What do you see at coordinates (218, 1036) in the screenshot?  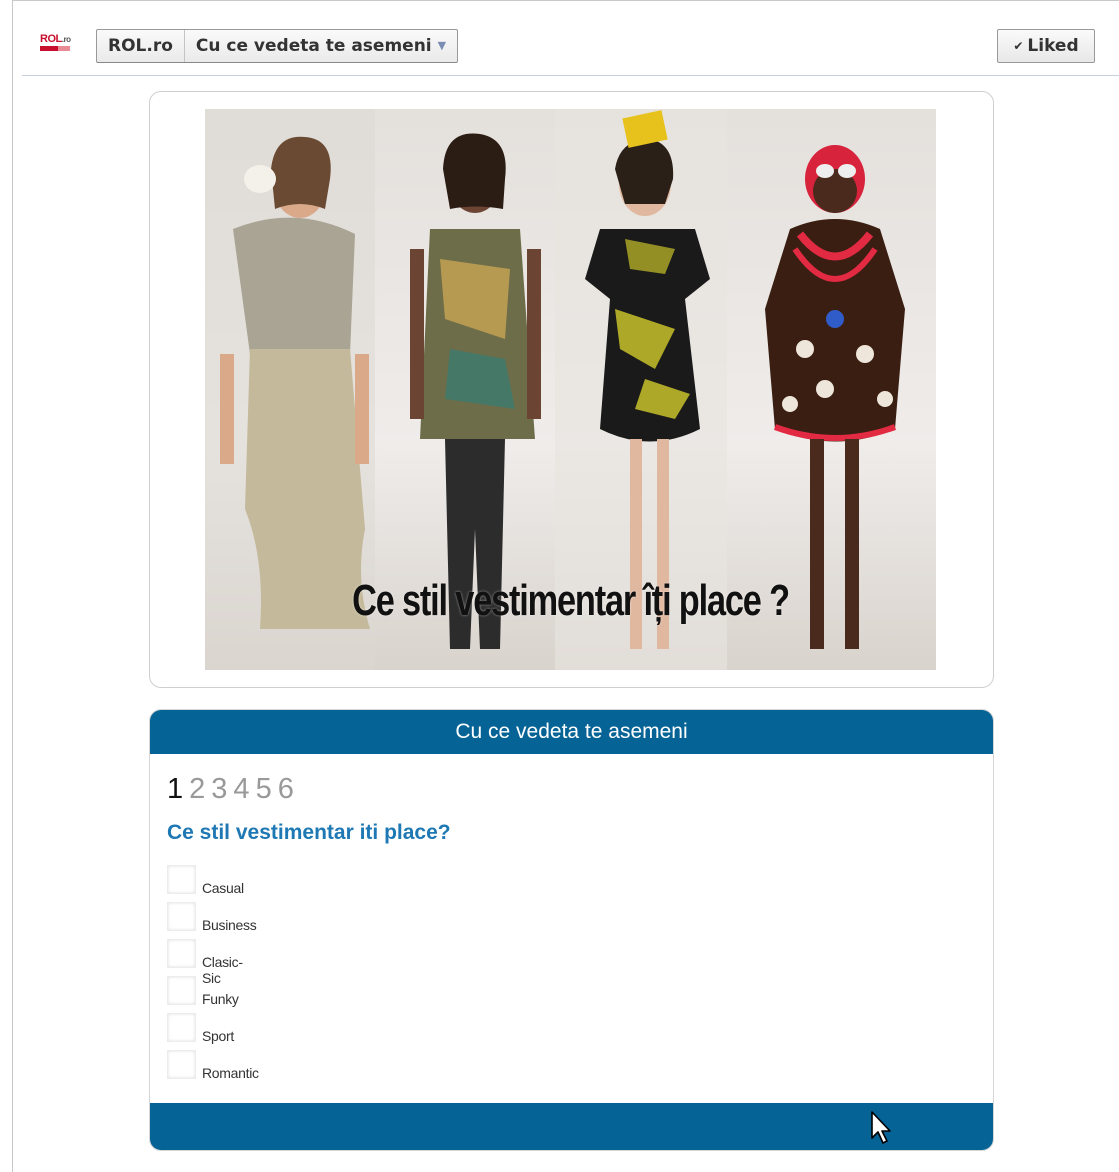 I see `option-label: Sport` at bounding box center [218, 1036].